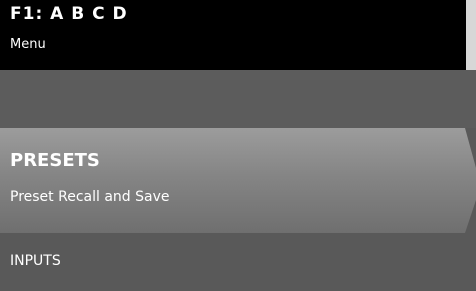  I want to click on menu-item-description: Preset Recall and Save, so click(90, 197).